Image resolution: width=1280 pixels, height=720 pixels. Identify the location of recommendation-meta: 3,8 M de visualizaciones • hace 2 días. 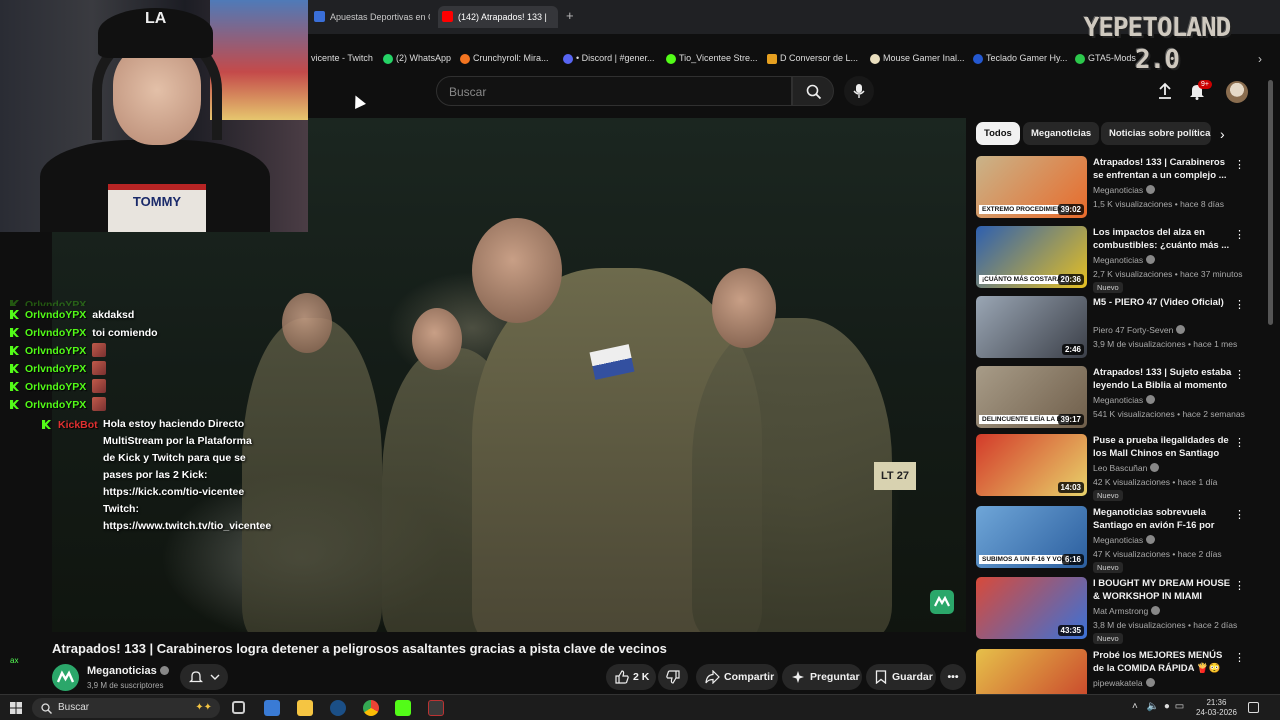
(1165, 625).